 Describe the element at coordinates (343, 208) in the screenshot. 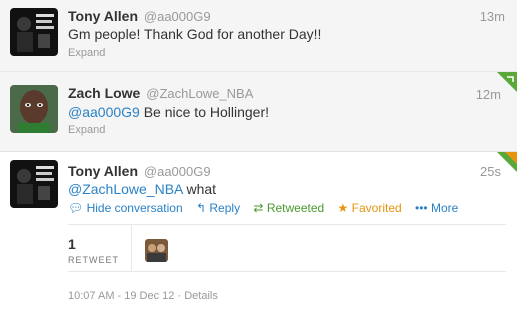

I see `star-icon: ★` at that location.